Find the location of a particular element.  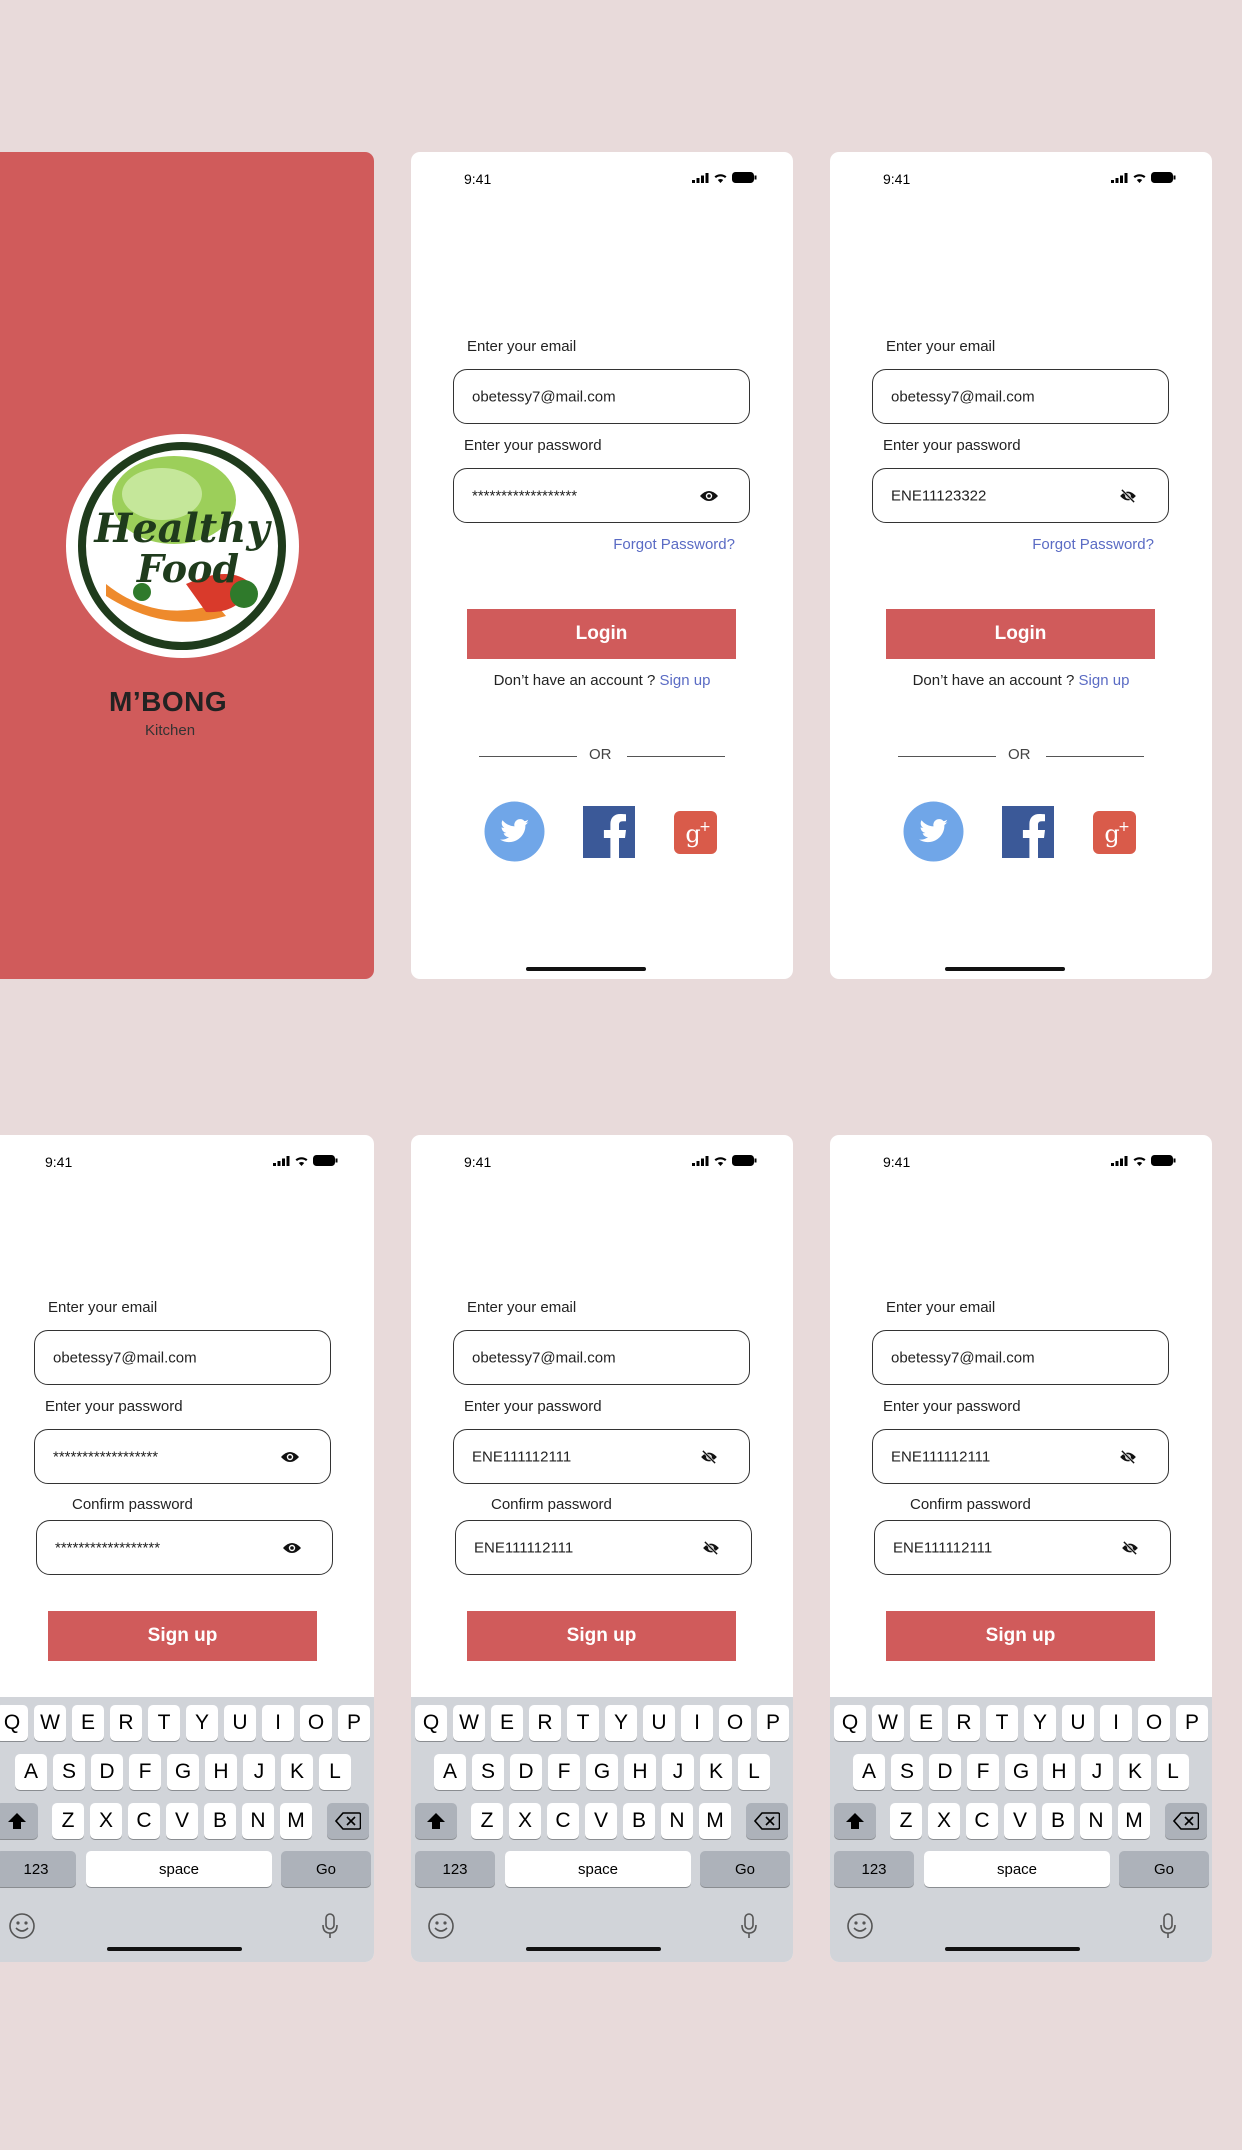

key-v: V is located at coordinates (1020, 1821).